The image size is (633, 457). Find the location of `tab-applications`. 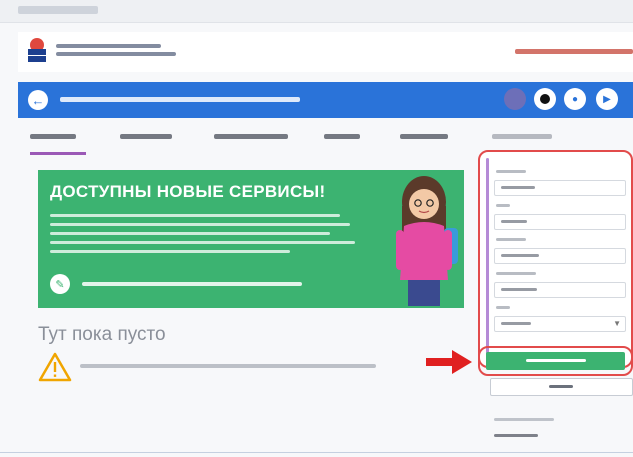

tab-applications is located at coordinates (342, 136).